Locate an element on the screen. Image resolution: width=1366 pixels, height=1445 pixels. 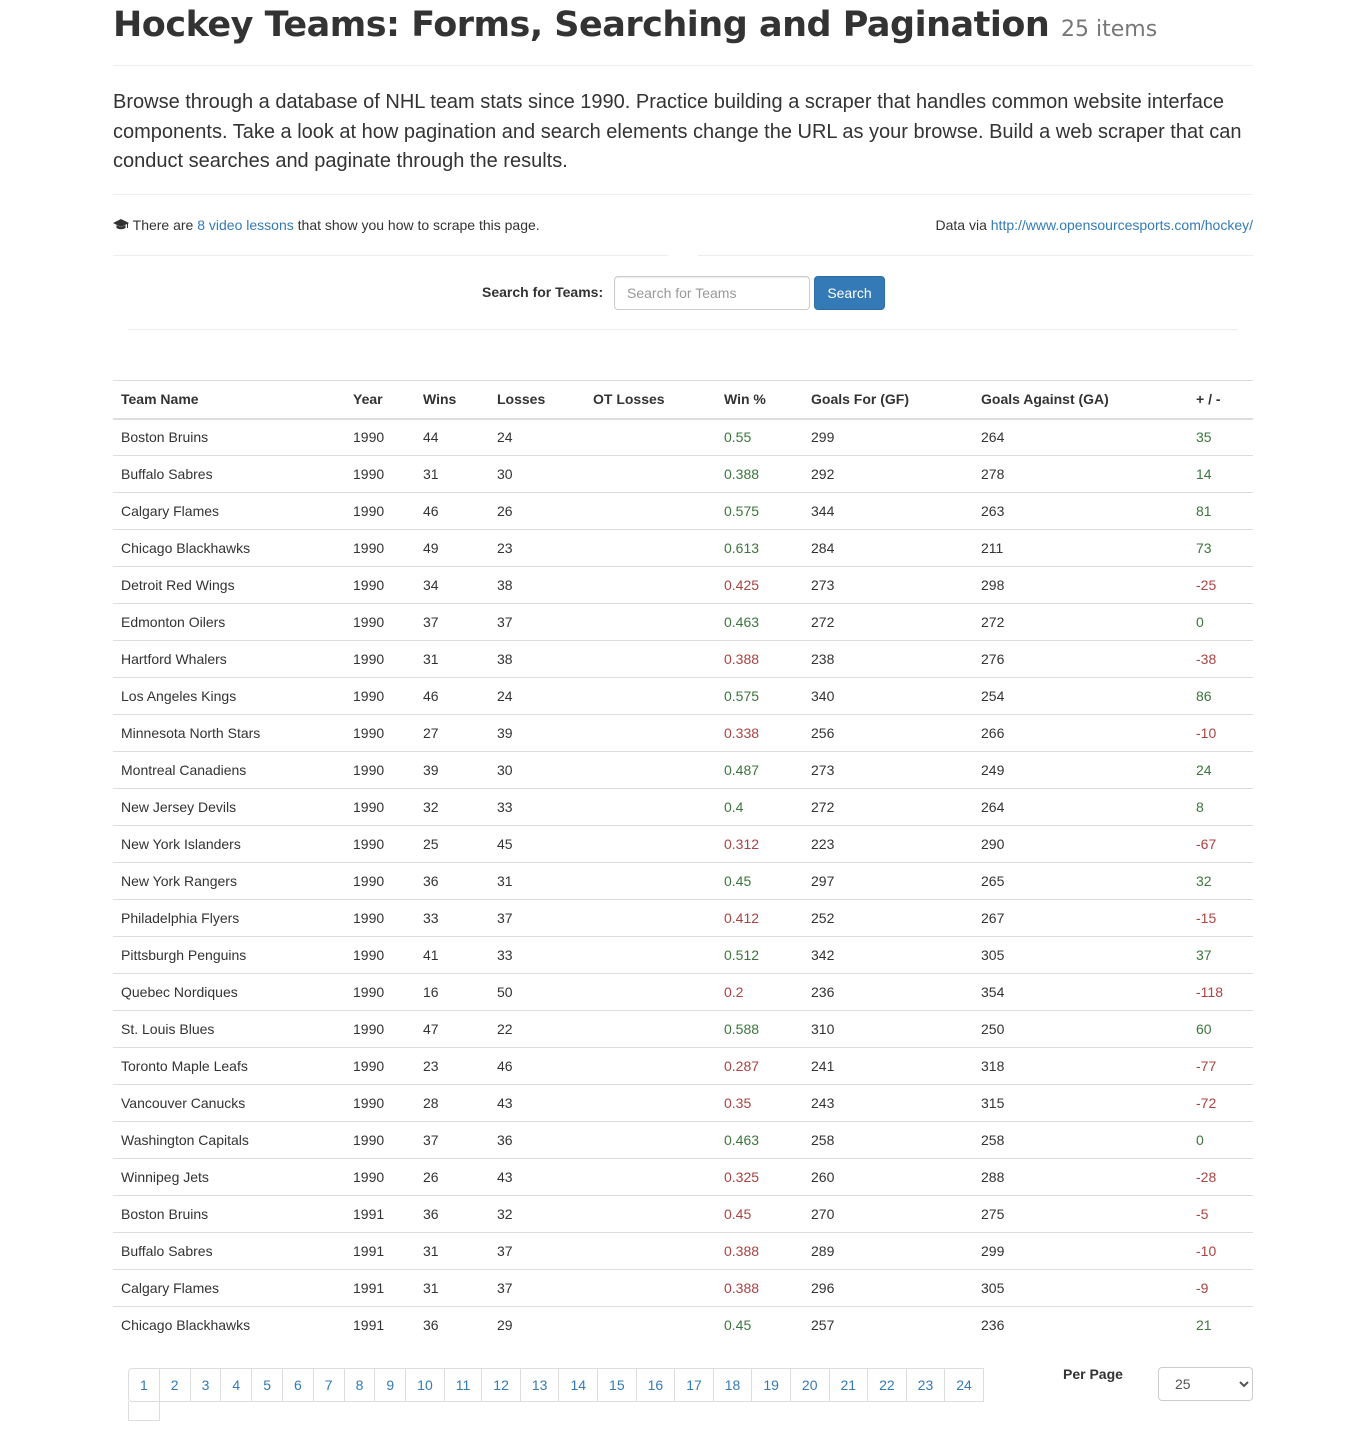
win-pct-cell: 0.412 is located at coordinates (759, 918).